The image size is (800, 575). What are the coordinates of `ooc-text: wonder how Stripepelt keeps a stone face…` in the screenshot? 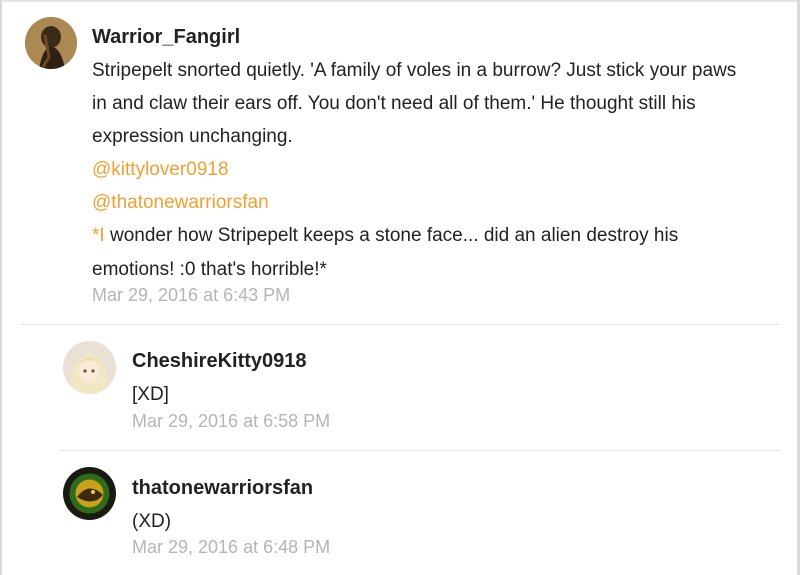 It's located at (391, 235).